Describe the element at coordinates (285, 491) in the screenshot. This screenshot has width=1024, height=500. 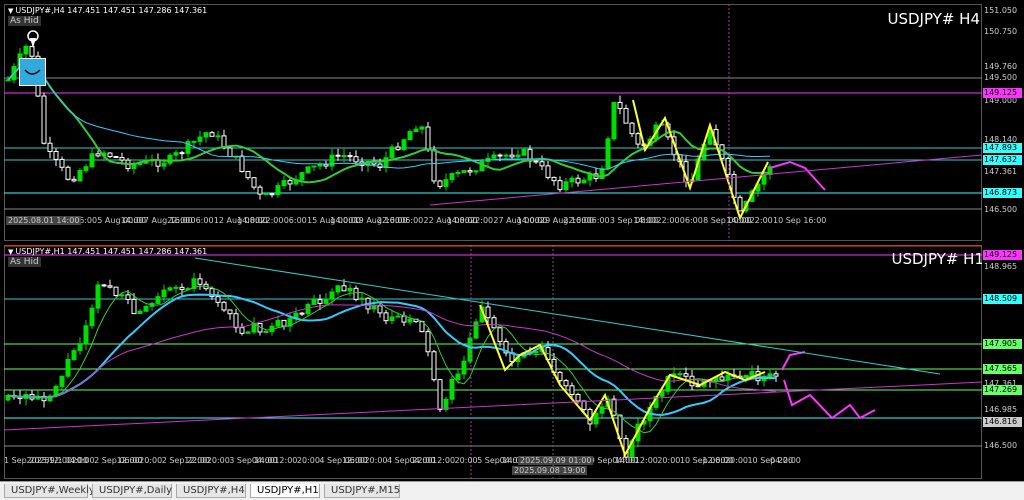
I see `tab-usdjpy-h1: USDJPY#,H1` at that location.